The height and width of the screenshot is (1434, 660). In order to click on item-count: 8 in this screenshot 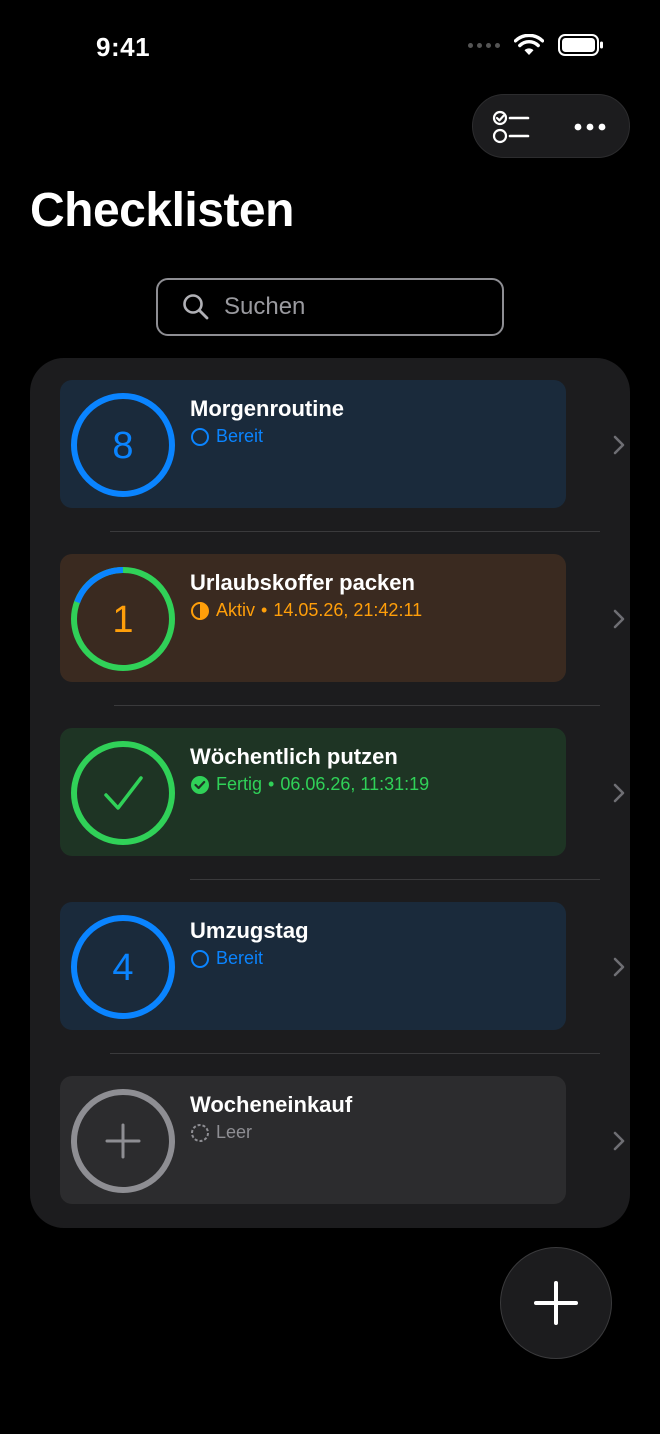, I will do `click(122, 446)`.